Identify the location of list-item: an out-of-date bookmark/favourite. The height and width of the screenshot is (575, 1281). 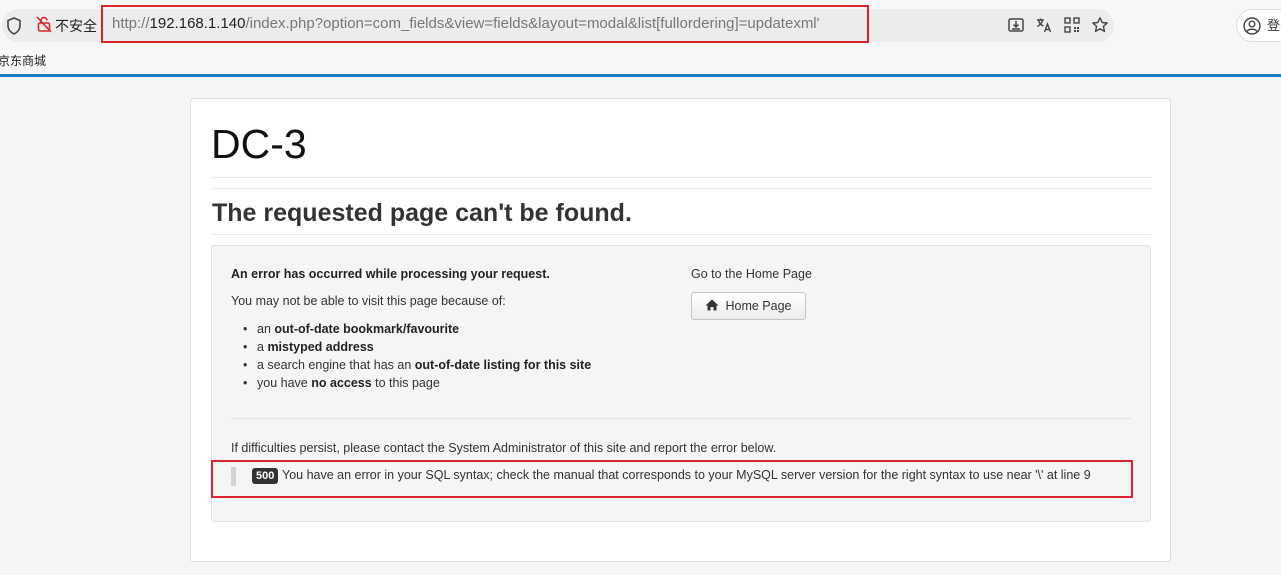
(411, 329).